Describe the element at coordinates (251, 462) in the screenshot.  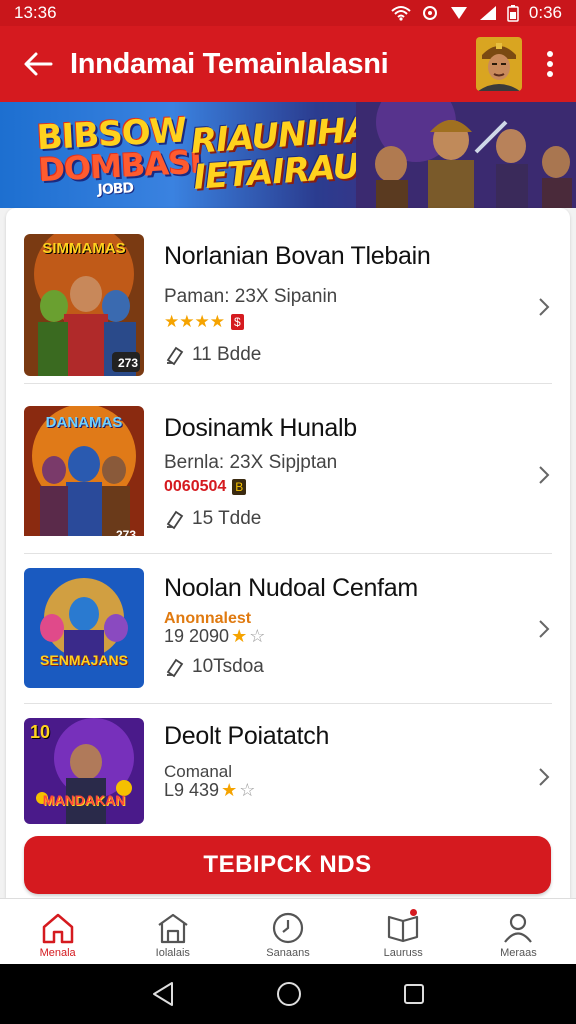
I see `game-subtitle: Bernla: 23X Sipjptan` at that location.